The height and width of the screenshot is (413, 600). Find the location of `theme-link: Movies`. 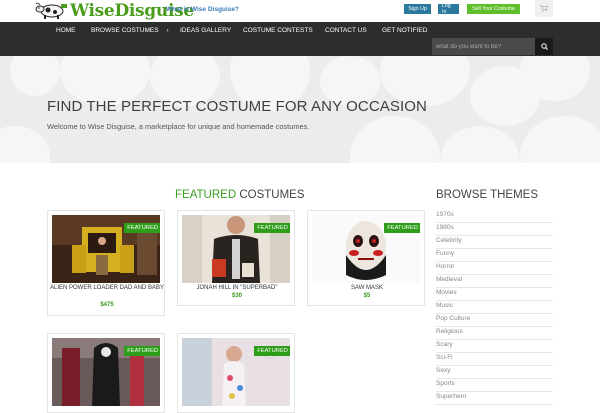

theme-link: Movies is located at coordinates (494, 294).